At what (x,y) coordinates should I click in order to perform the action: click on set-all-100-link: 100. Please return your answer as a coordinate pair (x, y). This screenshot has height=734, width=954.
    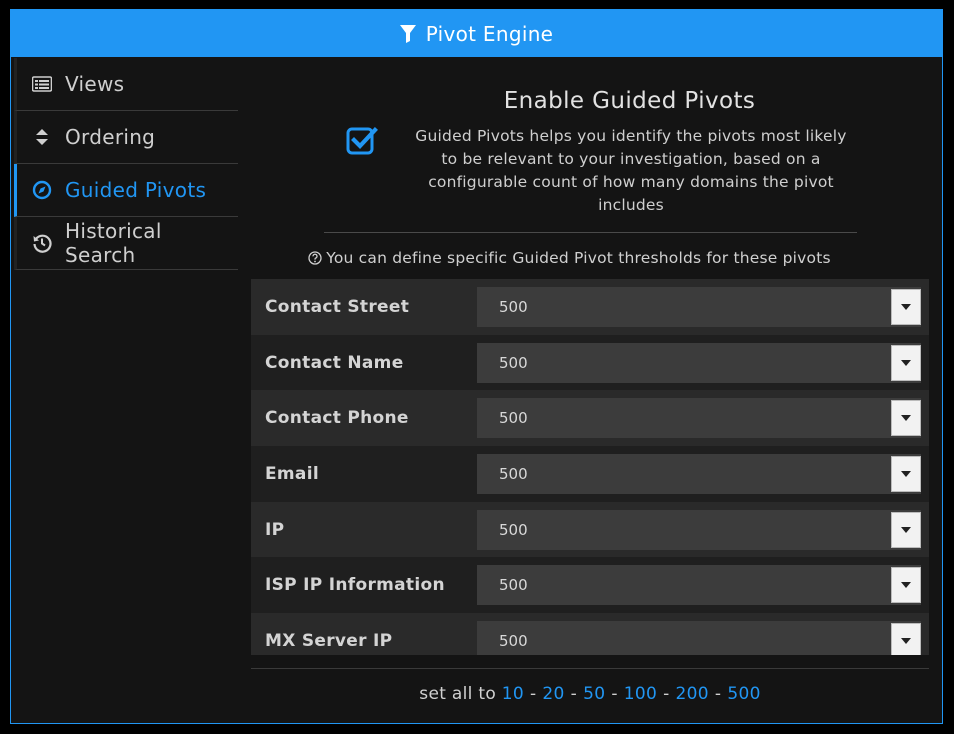
    Looking at the image, I should click on (640, 694).